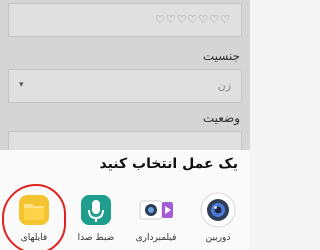 This screenshot has width=320, height=250. What do you see at coordinates (218, 238) in the screenshot?
I see `app-camera-label: دوربین` at bounding box center [218, 238].